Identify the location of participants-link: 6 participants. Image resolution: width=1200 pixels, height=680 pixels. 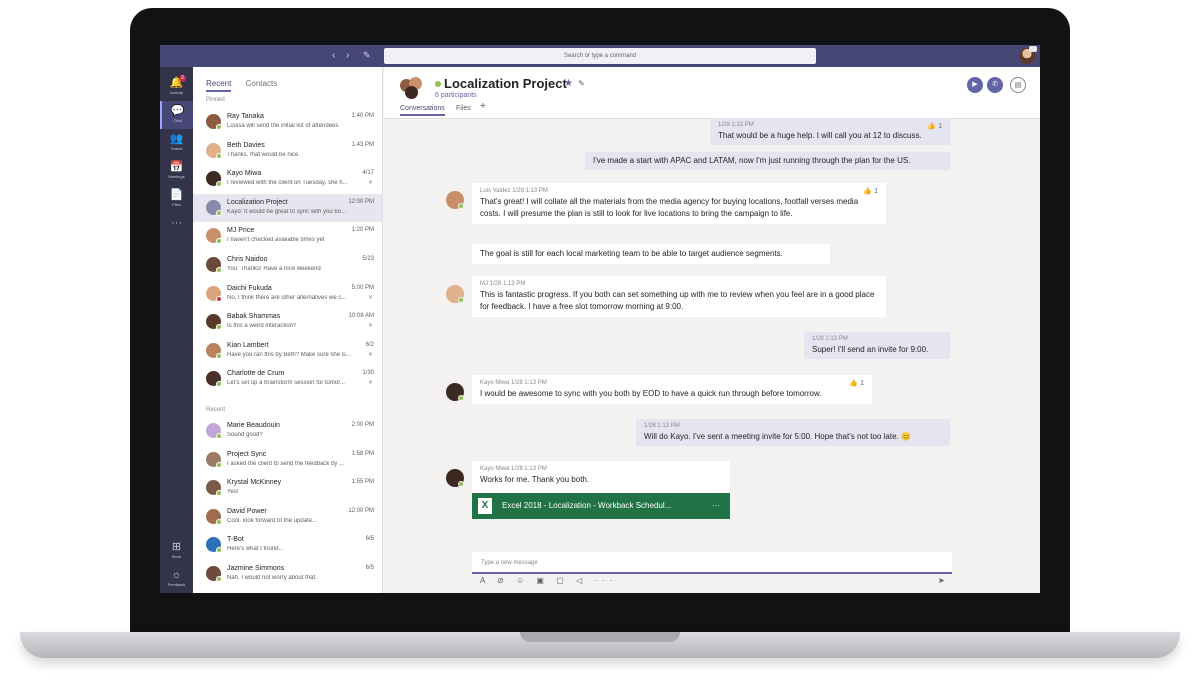
(456, 95).